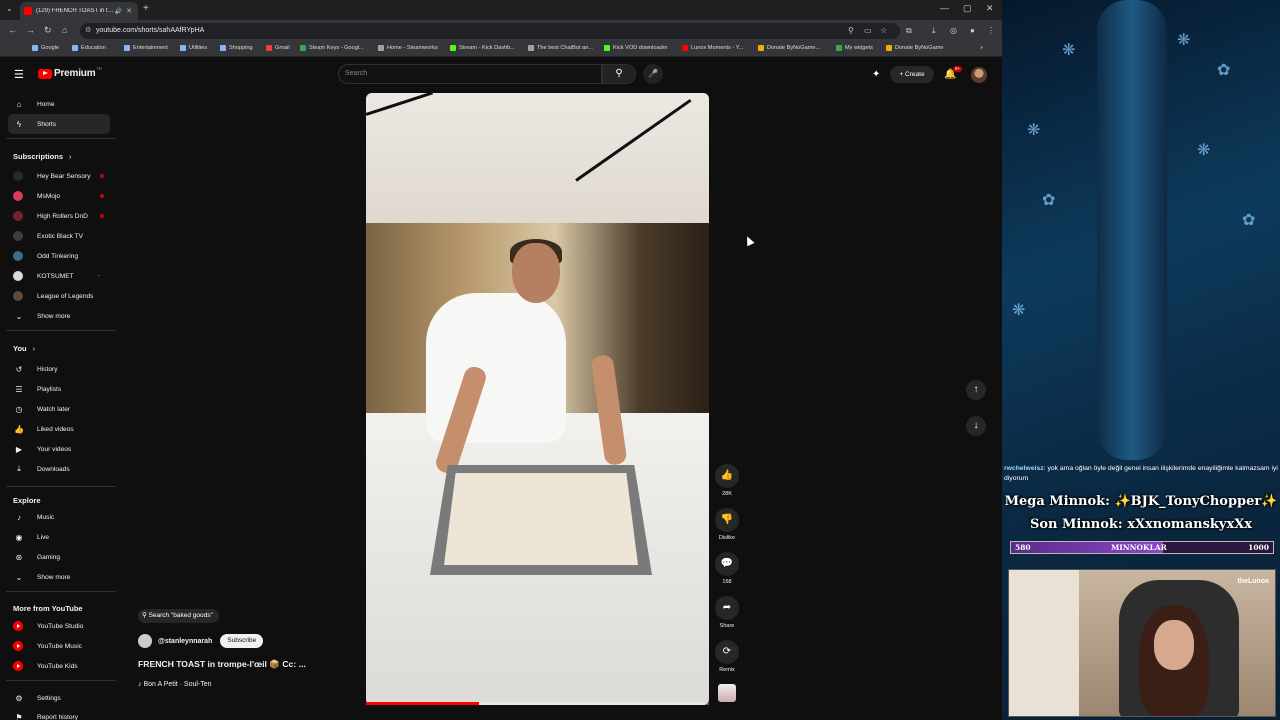 Image resolution: width=1280 pixels, height=720 pixels. Describe the element at coordinates (727, 612) in the screenshot. I see `share-button: ➦ Share` at that location.